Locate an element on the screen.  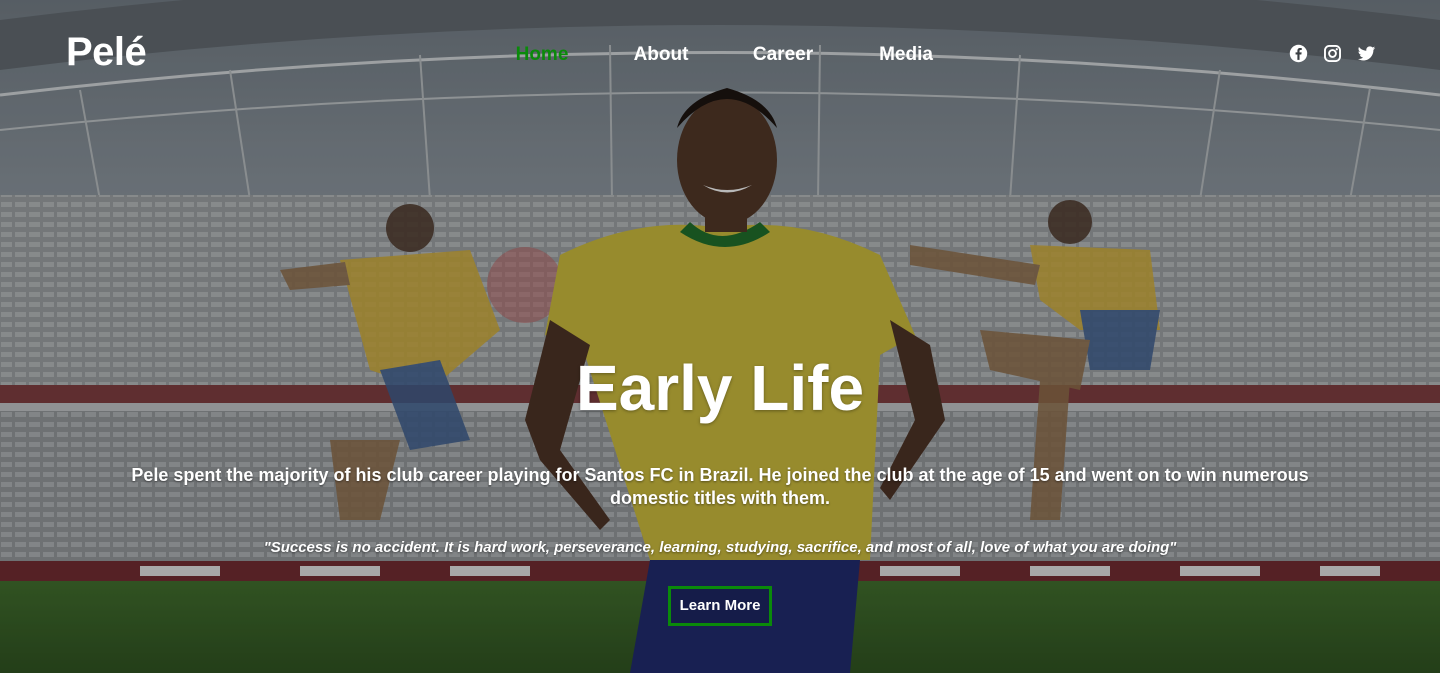
social-links is located at coordinates (1332, 53).